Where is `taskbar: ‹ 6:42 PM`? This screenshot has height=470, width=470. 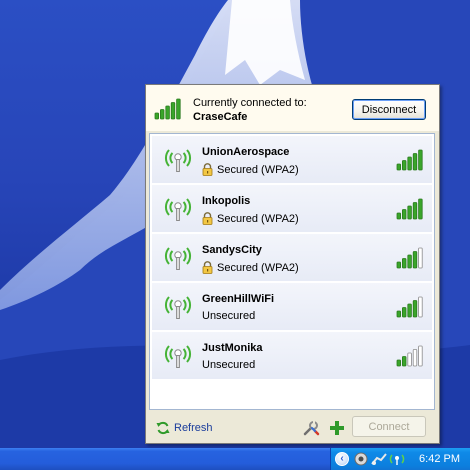 taskbar: ‹ 6:42 PM is located at coordinates (235, 459).